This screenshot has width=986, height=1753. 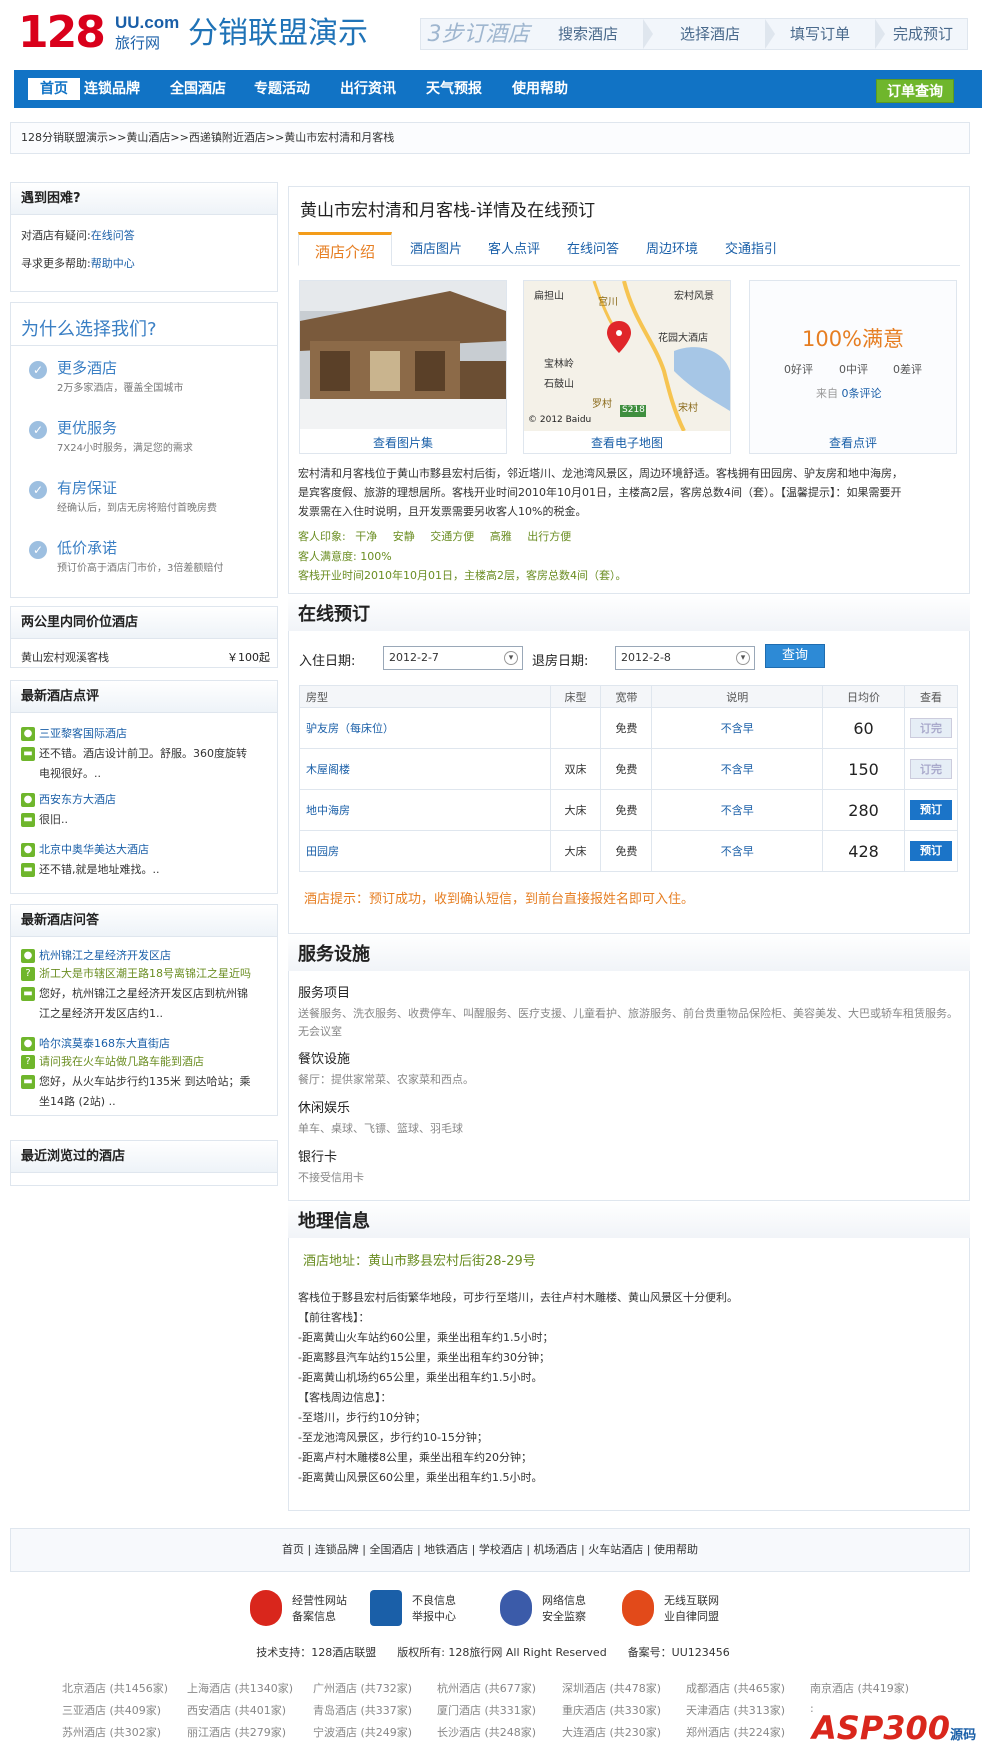 What do you see at coordinates (593, 250) in the screenshot?
I see `tab-qa: 在线问答` at bounding box center [593, 250].